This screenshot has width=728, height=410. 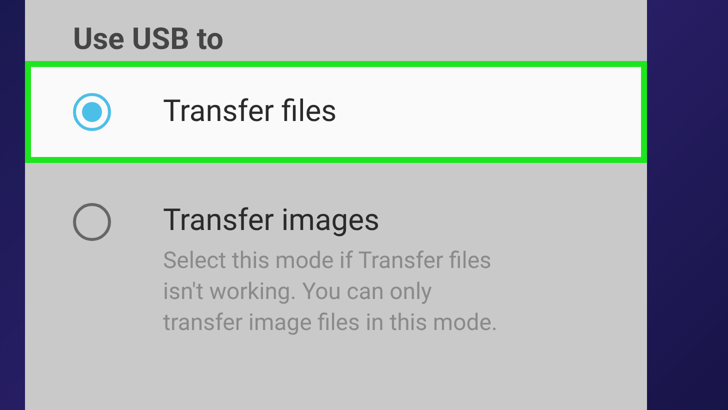 What do you see at coordinates (250, 112) in the screenshot?
I see `option-label: Transfer files` at bounding box center [250, 112].